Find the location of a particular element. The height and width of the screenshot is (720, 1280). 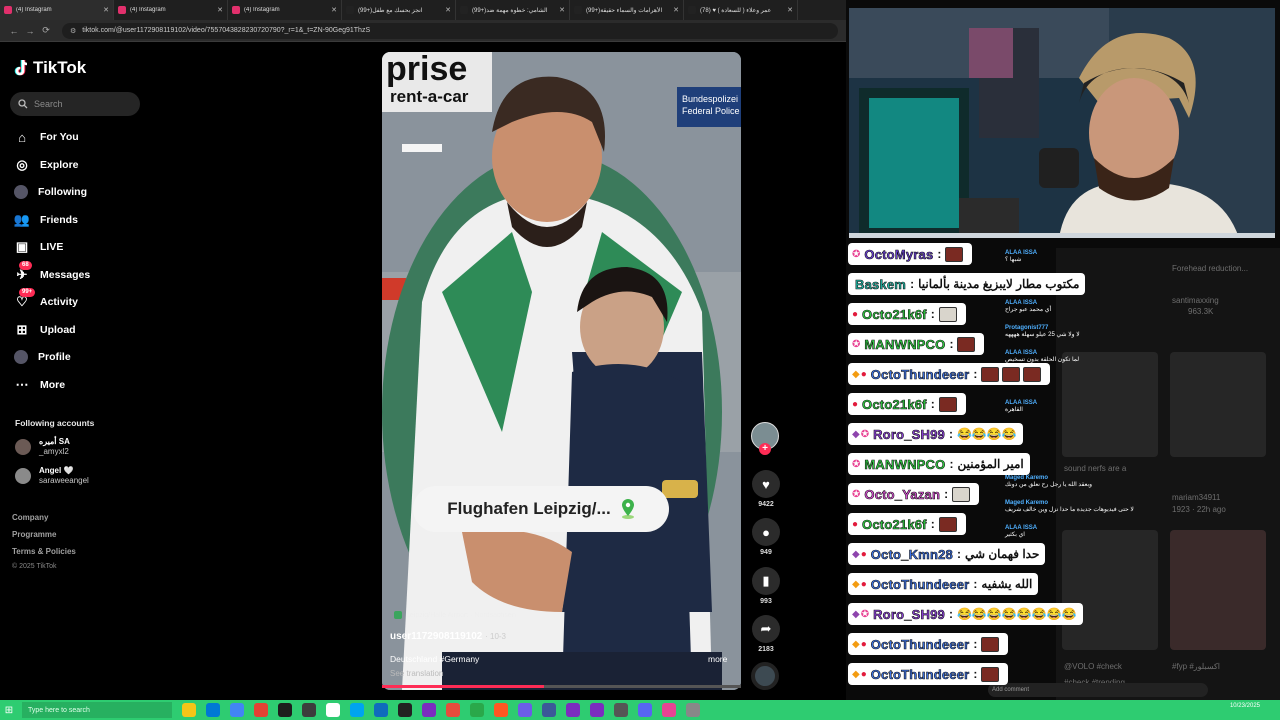

comment-count: 949 is located at coordinates (766, 552).